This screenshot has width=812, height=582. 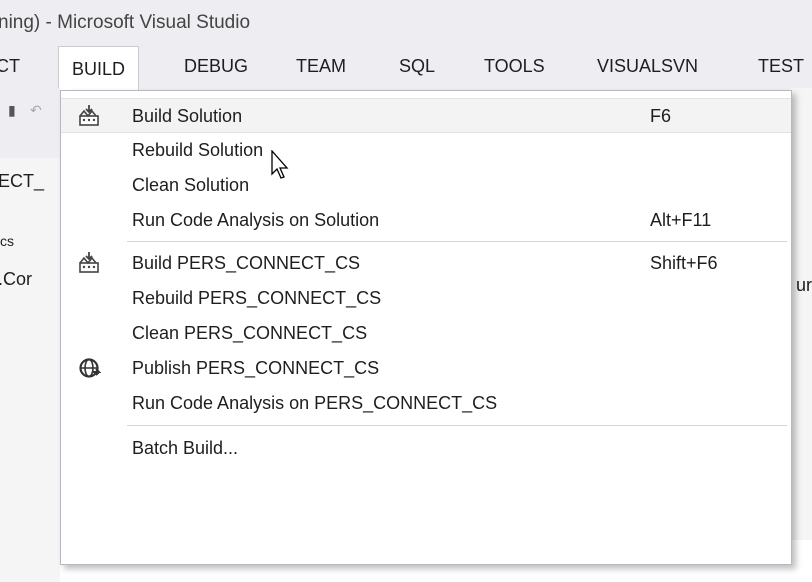 I want to click on toolbar-undo-icon: ↶, so click(x=36, y=110).